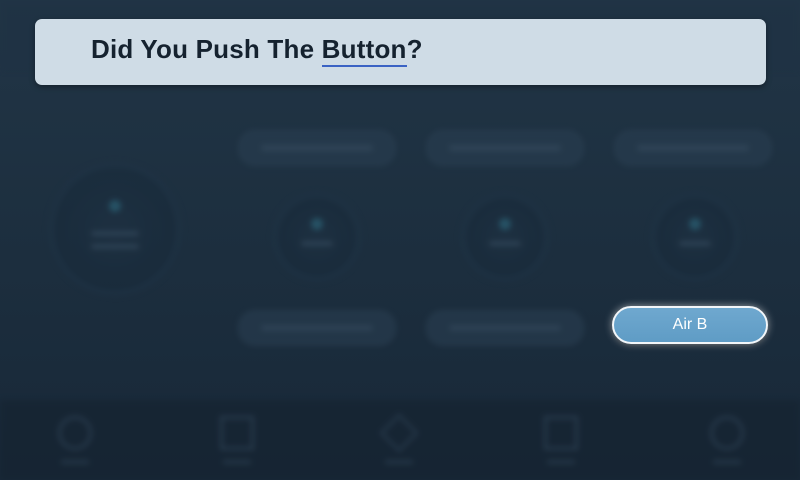  I want to click on grid-icon, so click(561, 444).